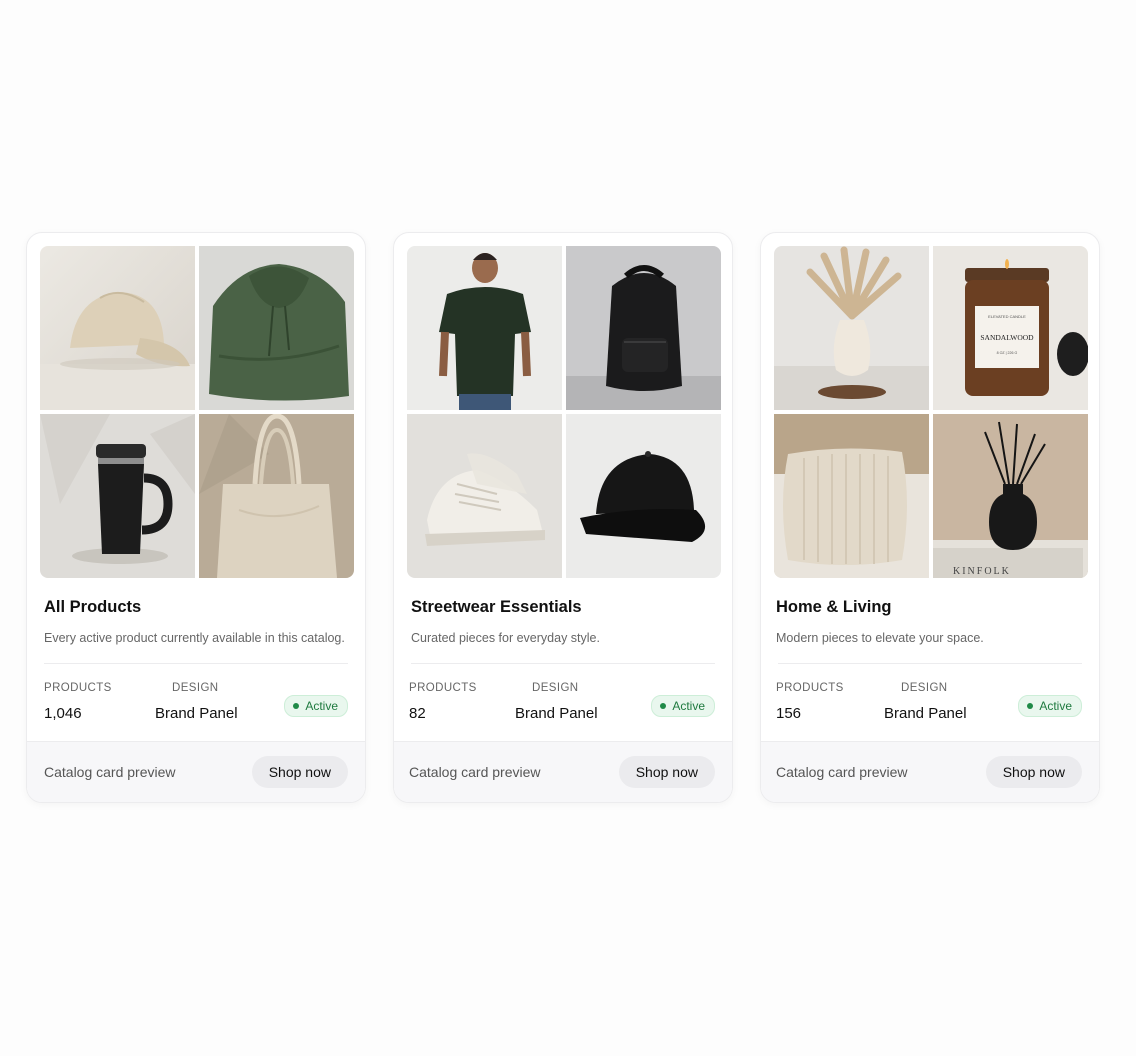  Describe the element at coordinates (117, 328) in the screenshot. I see `cap-photo` at that location.